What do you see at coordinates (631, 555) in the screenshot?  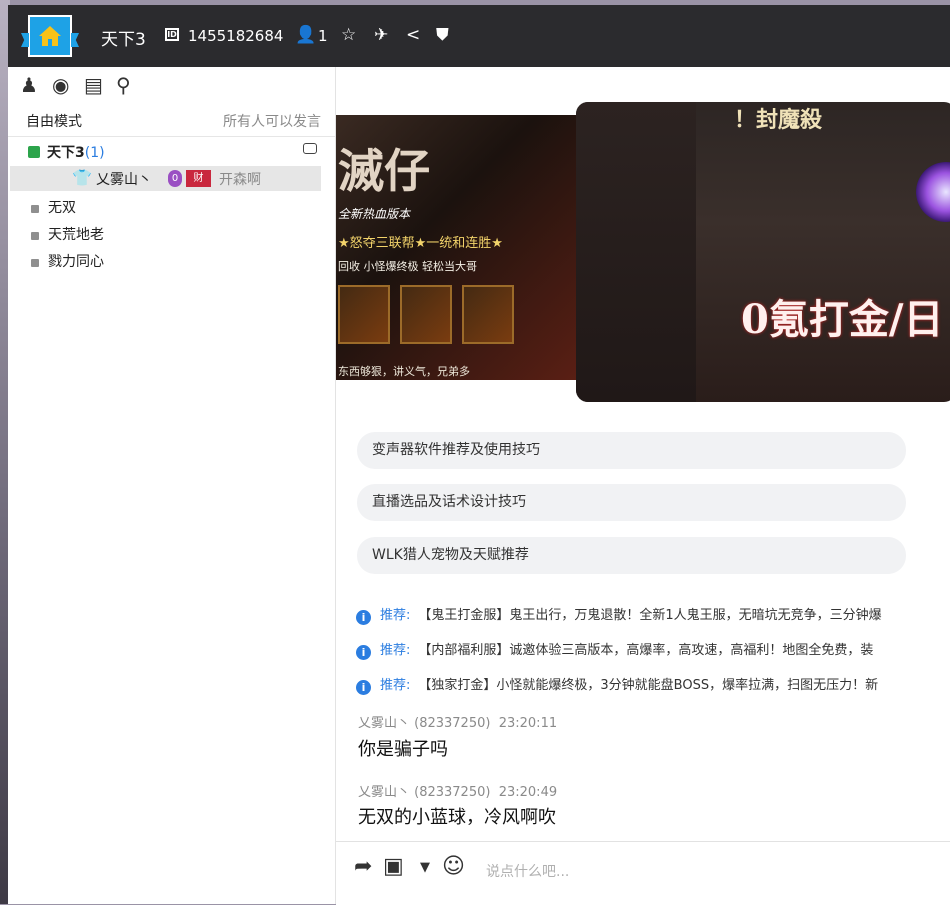 I see `suggestion-item: WLK猎人宠物及天赋推荐` at bounding box center [631, 555].